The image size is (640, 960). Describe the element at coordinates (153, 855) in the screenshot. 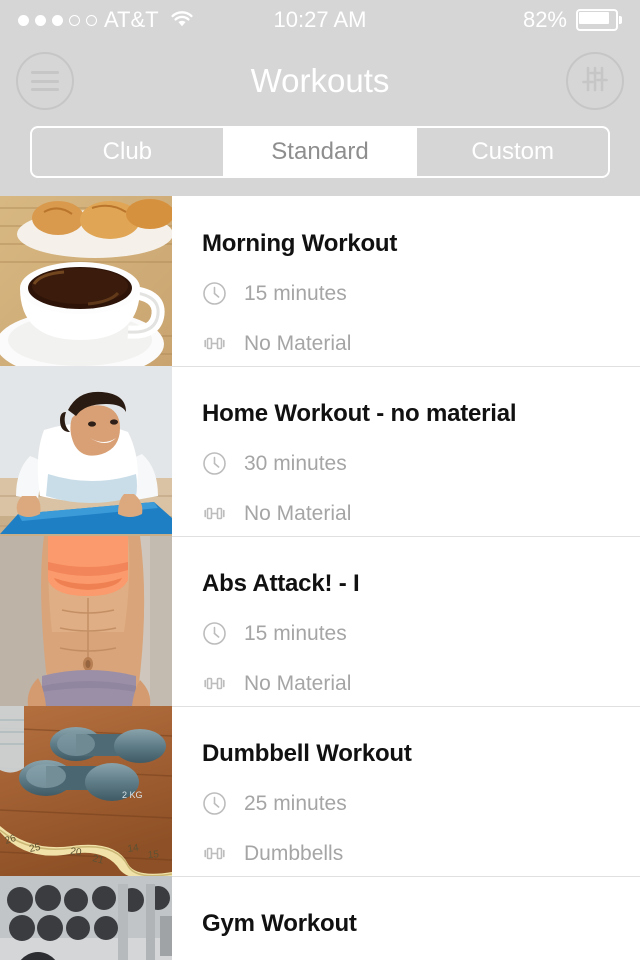

I see `svg-text: 15` at that location.